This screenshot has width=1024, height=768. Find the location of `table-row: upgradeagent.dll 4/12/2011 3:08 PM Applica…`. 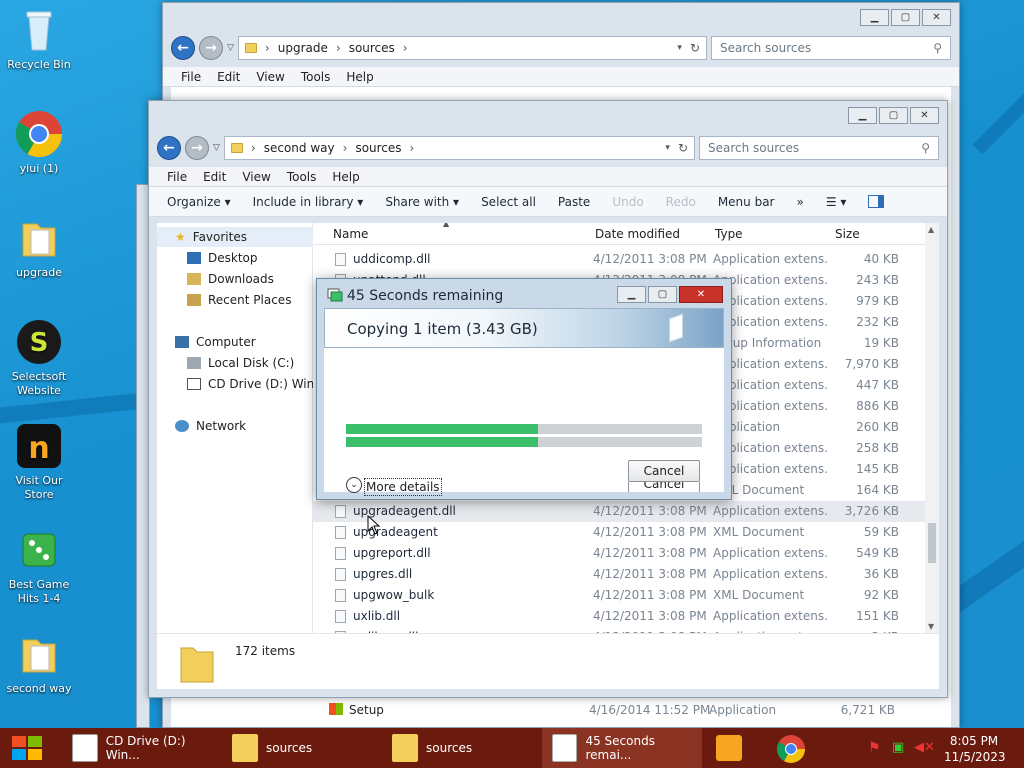

table-row: upgradeagent.dll 4/12/2011 3:08 PM Applica… is located at coordinates (626, 511).